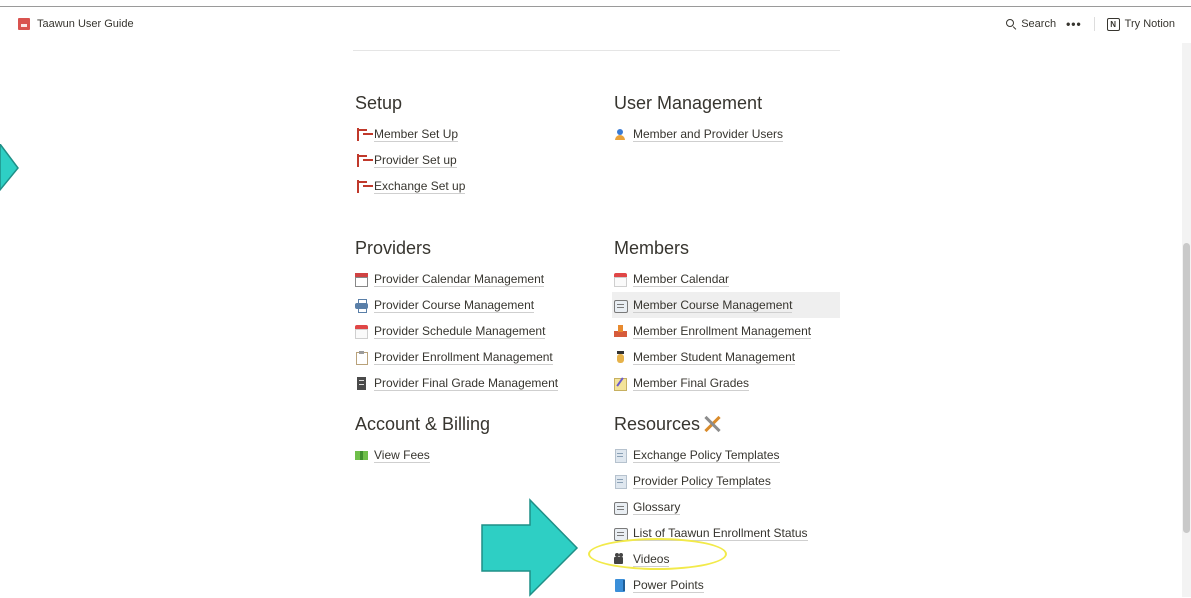  What do you see at coordinates (657, 424) in the screenshot?
I see `section-heading-resources-label: Resources` at bounding box center [657, 424].